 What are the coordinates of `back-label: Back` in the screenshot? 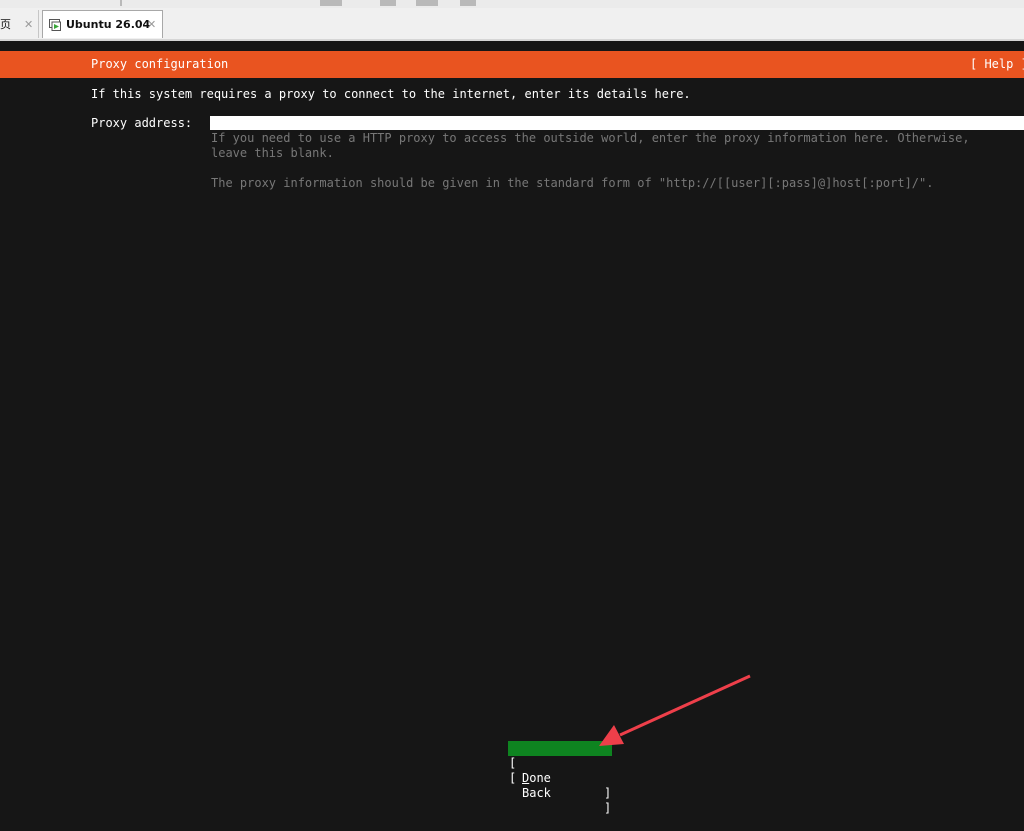 It's located at (536, 793).